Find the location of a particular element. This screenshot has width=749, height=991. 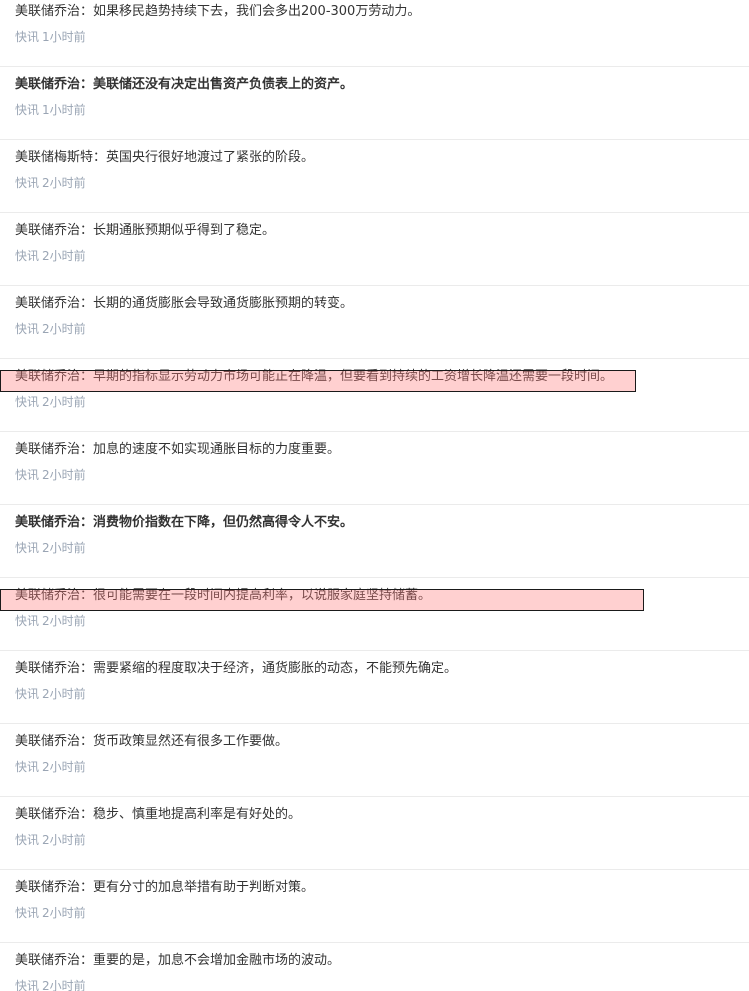

news-item: 美联储乔治：重要的是，加息不会增加金融市场的波动。 快讯 2小时前 is located at coordinates (374, 967).